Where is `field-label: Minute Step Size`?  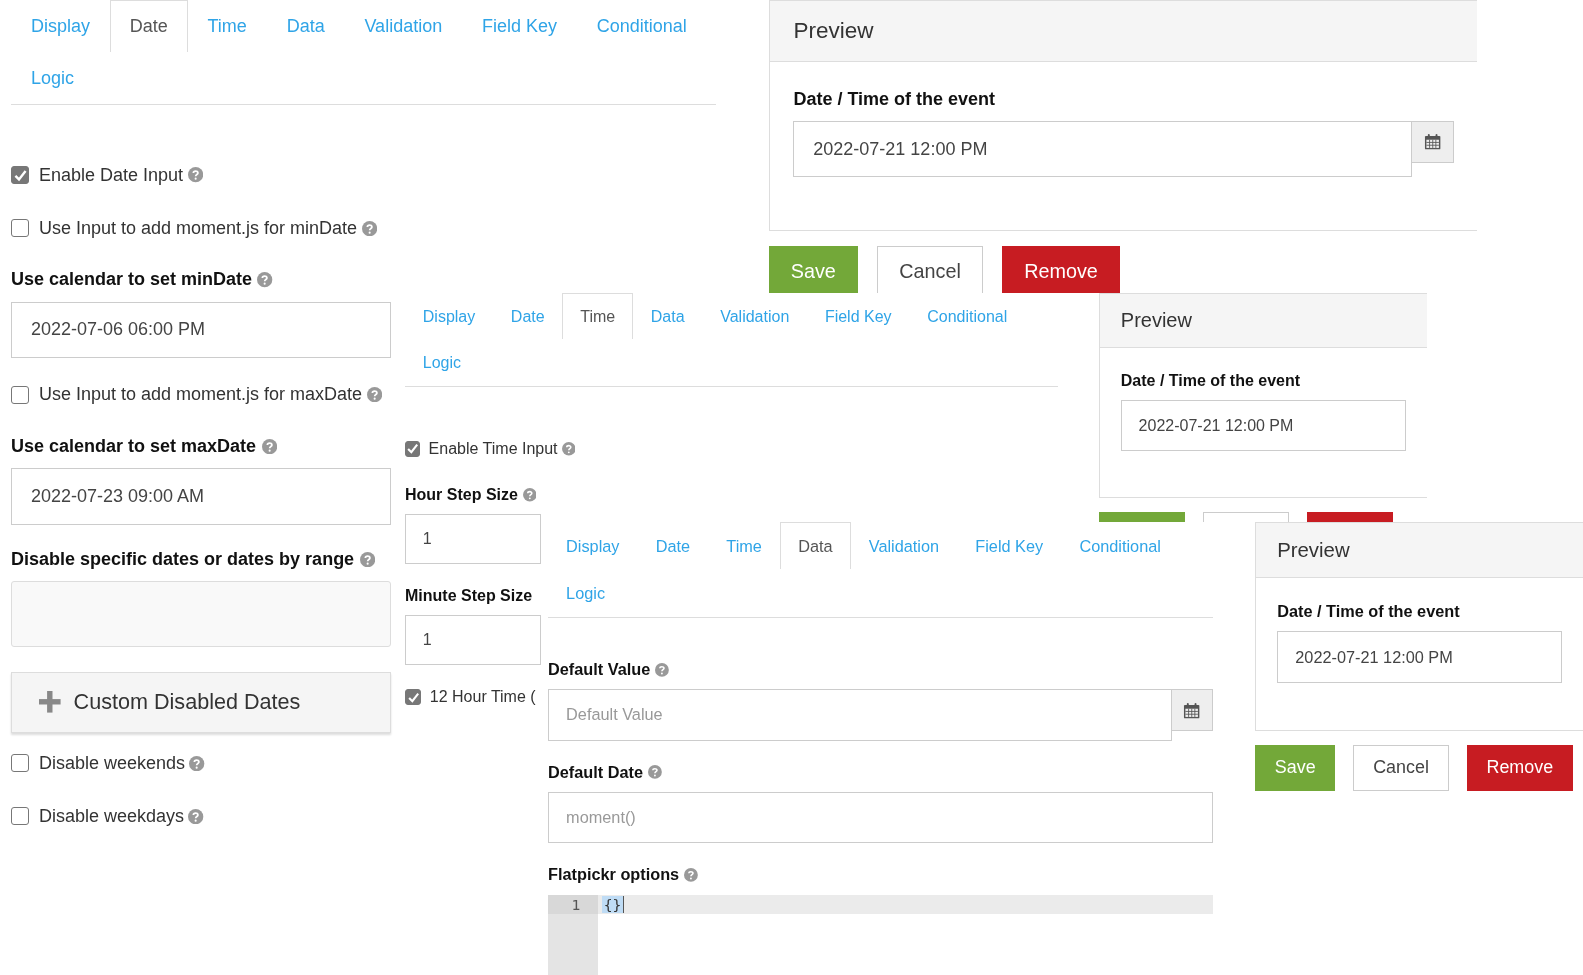
field-label: Minute Step Size is located at coordinates (469, 595).